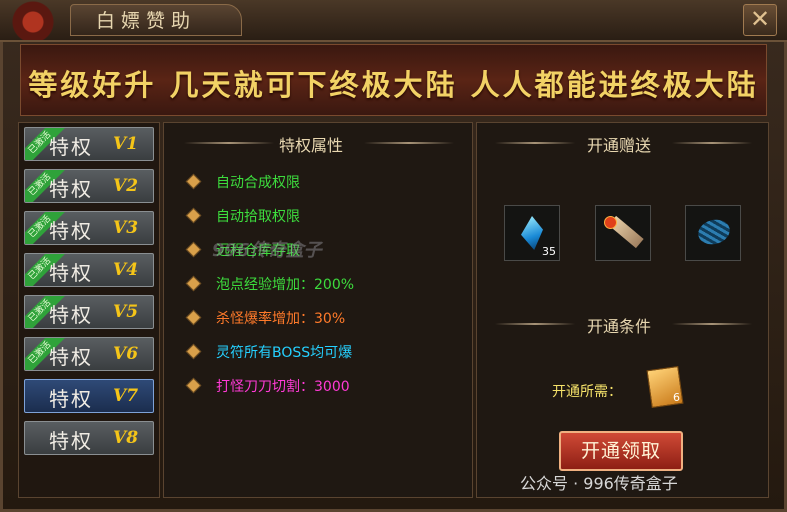  What do you see at coordinates (284, 353) in the screenshot?
I see `attribute-text: 灵符所有BOSS均可爆` at bounding box center [284, 353].